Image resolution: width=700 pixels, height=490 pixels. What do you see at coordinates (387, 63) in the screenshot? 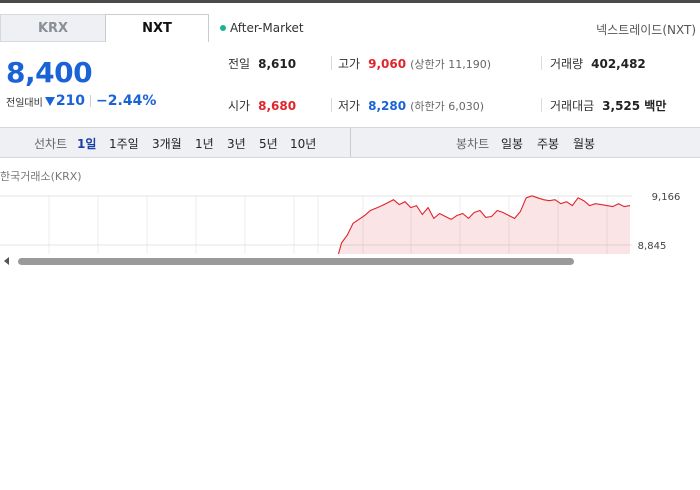
I see `stat-value: 9,060` at bounding box center [387, 63].